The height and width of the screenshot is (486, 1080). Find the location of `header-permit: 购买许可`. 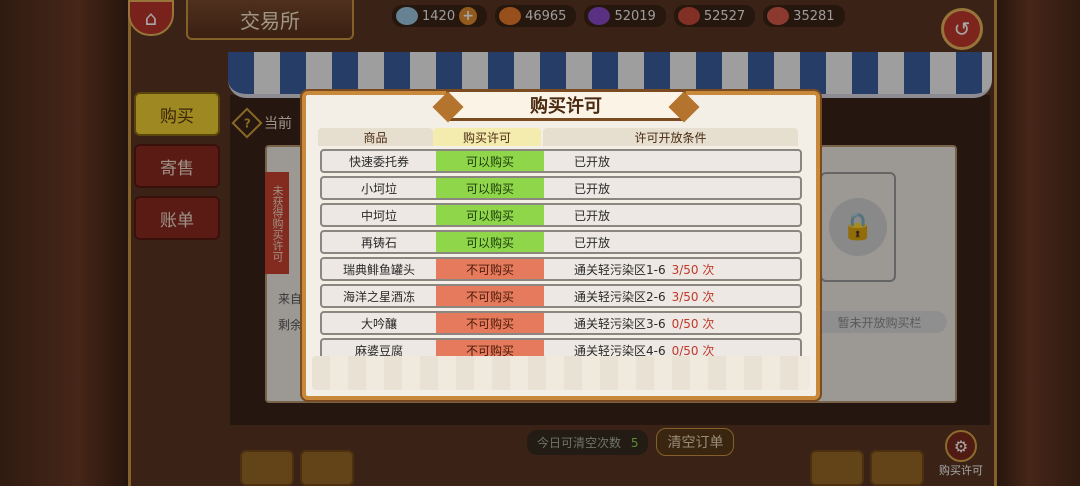

header-permit: 购买许可 is located at coordinates (487, 137).